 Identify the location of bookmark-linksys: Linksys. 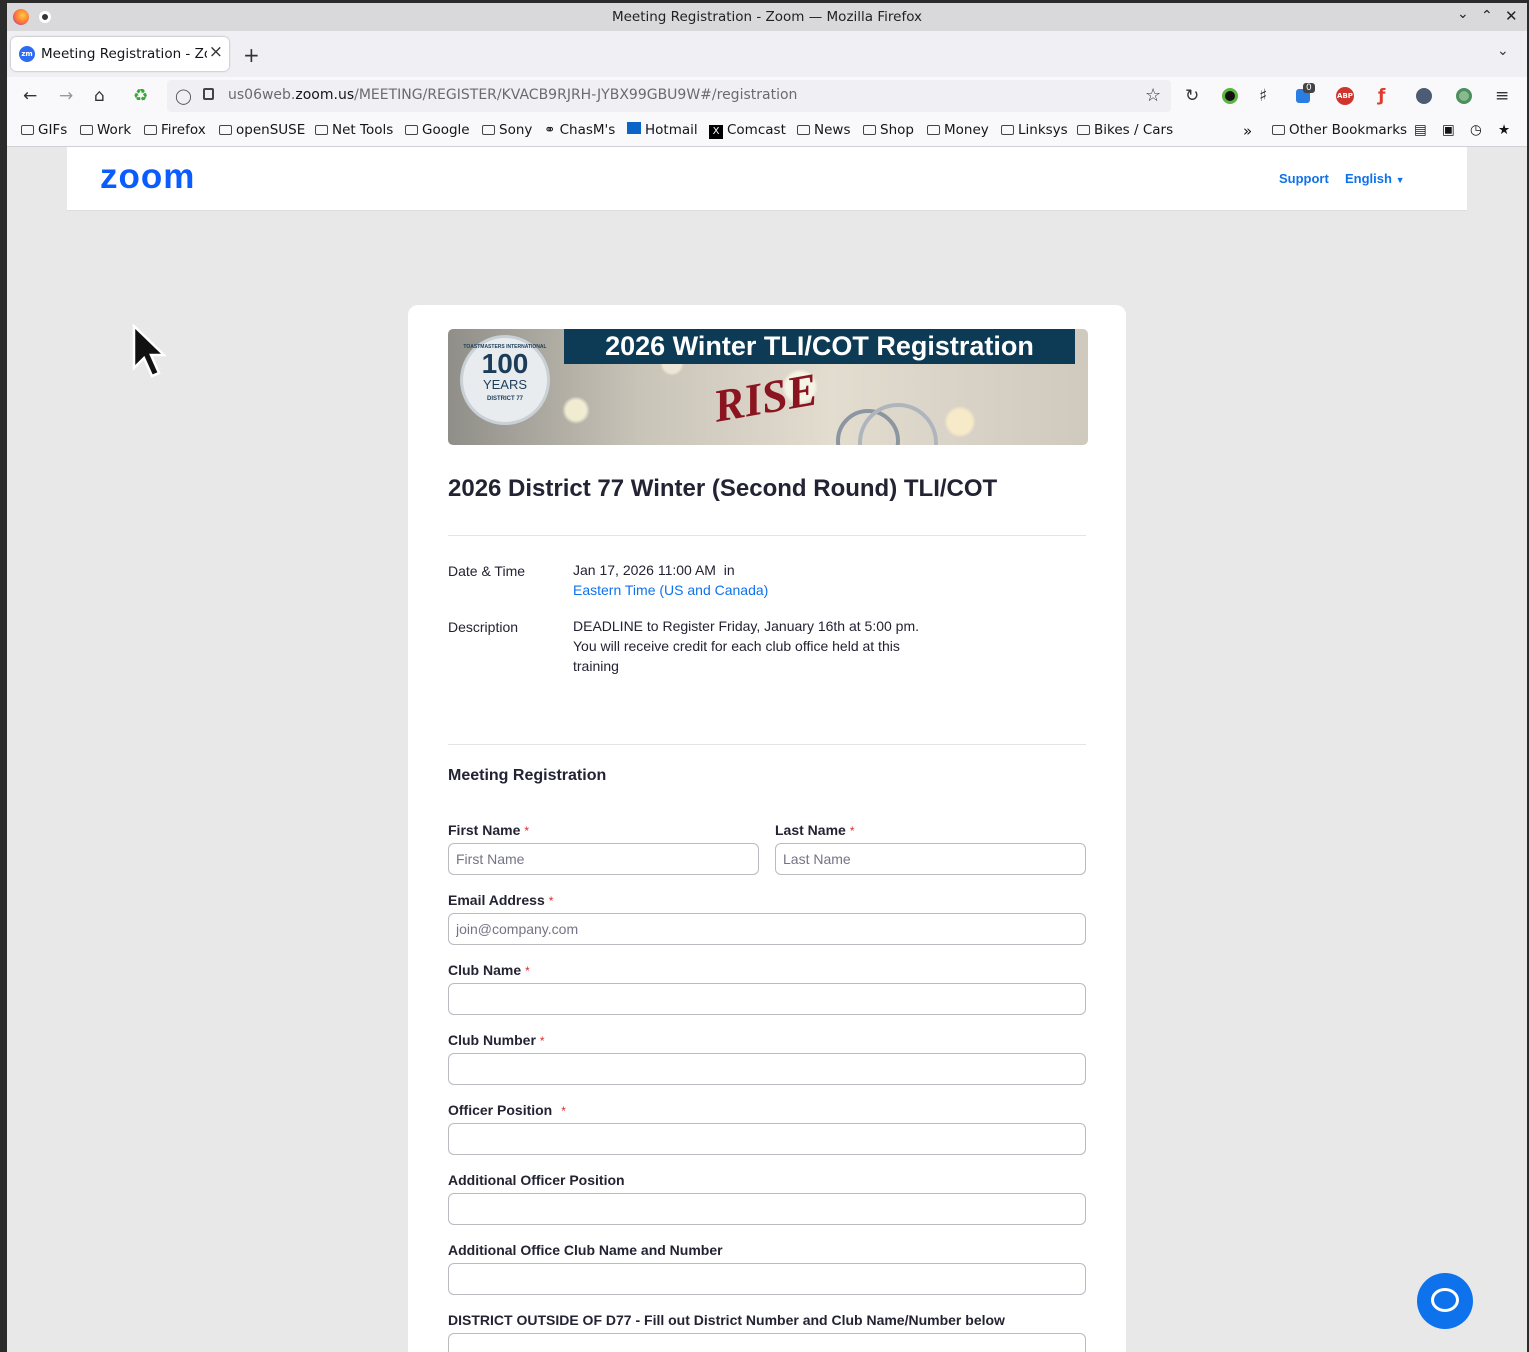
(1034, 130).